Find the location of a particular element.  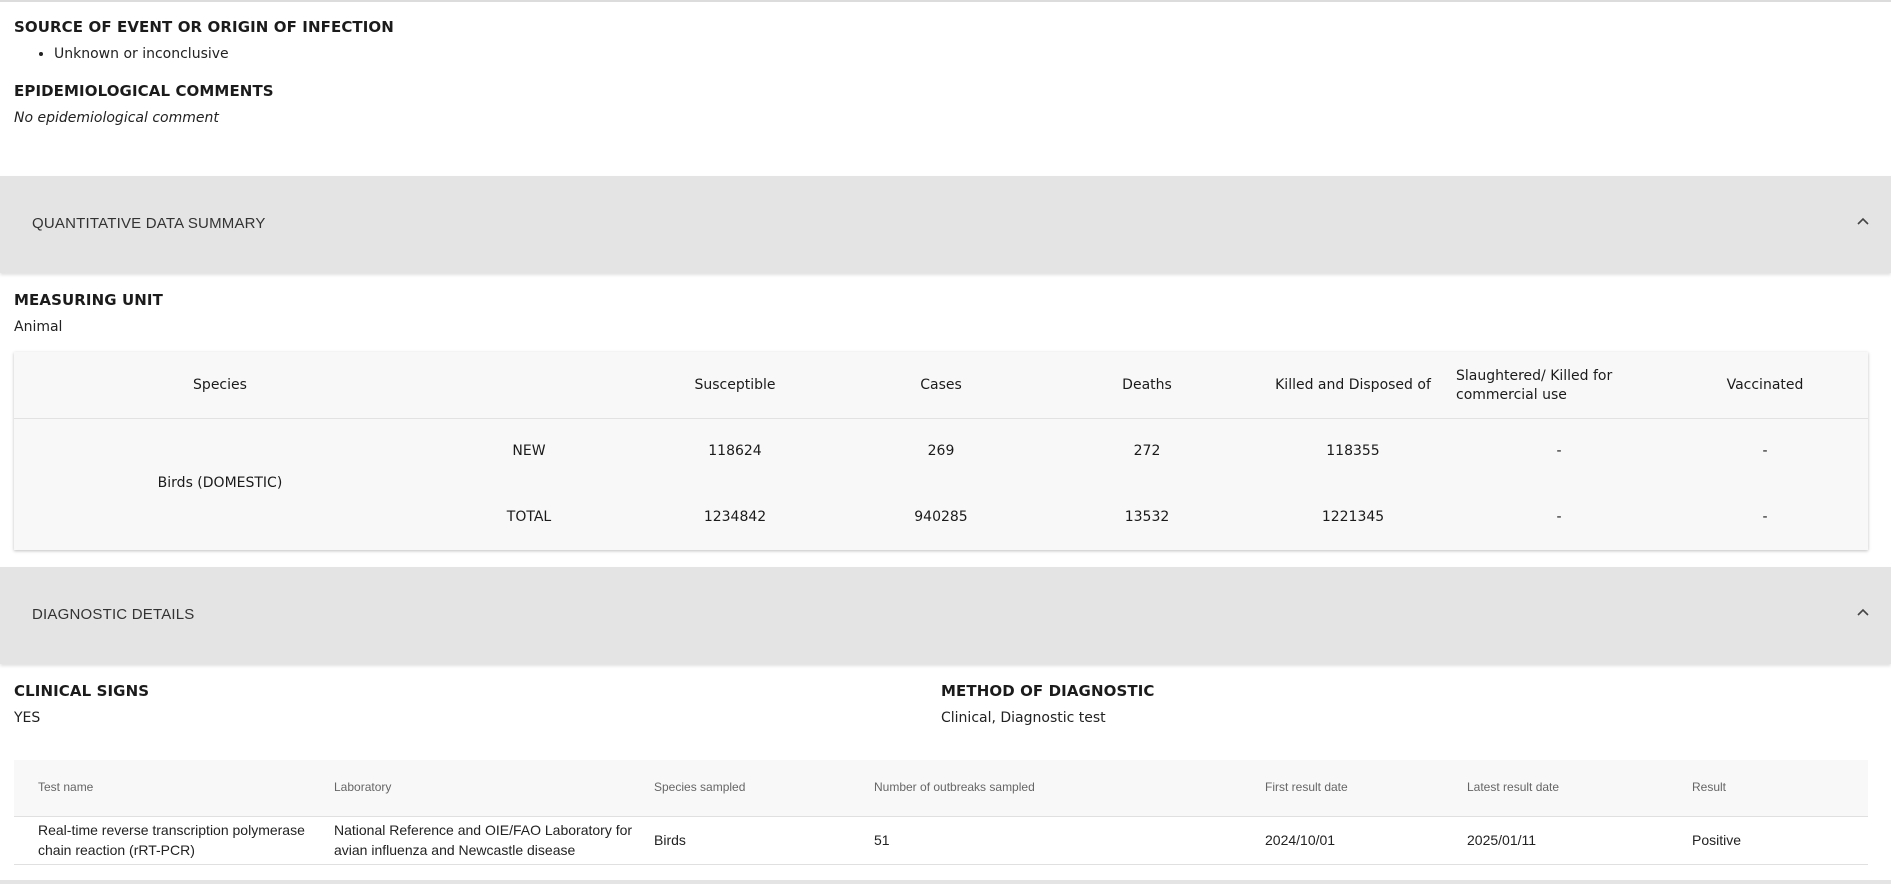

total-slaughtered: - is located at coordinates (1559, 517).